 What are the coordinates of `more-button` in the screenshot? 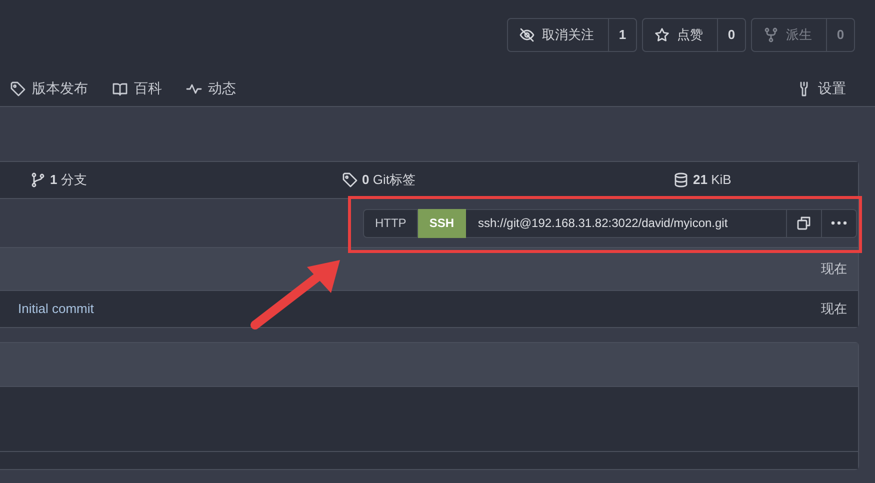 It's located at (839, 223).